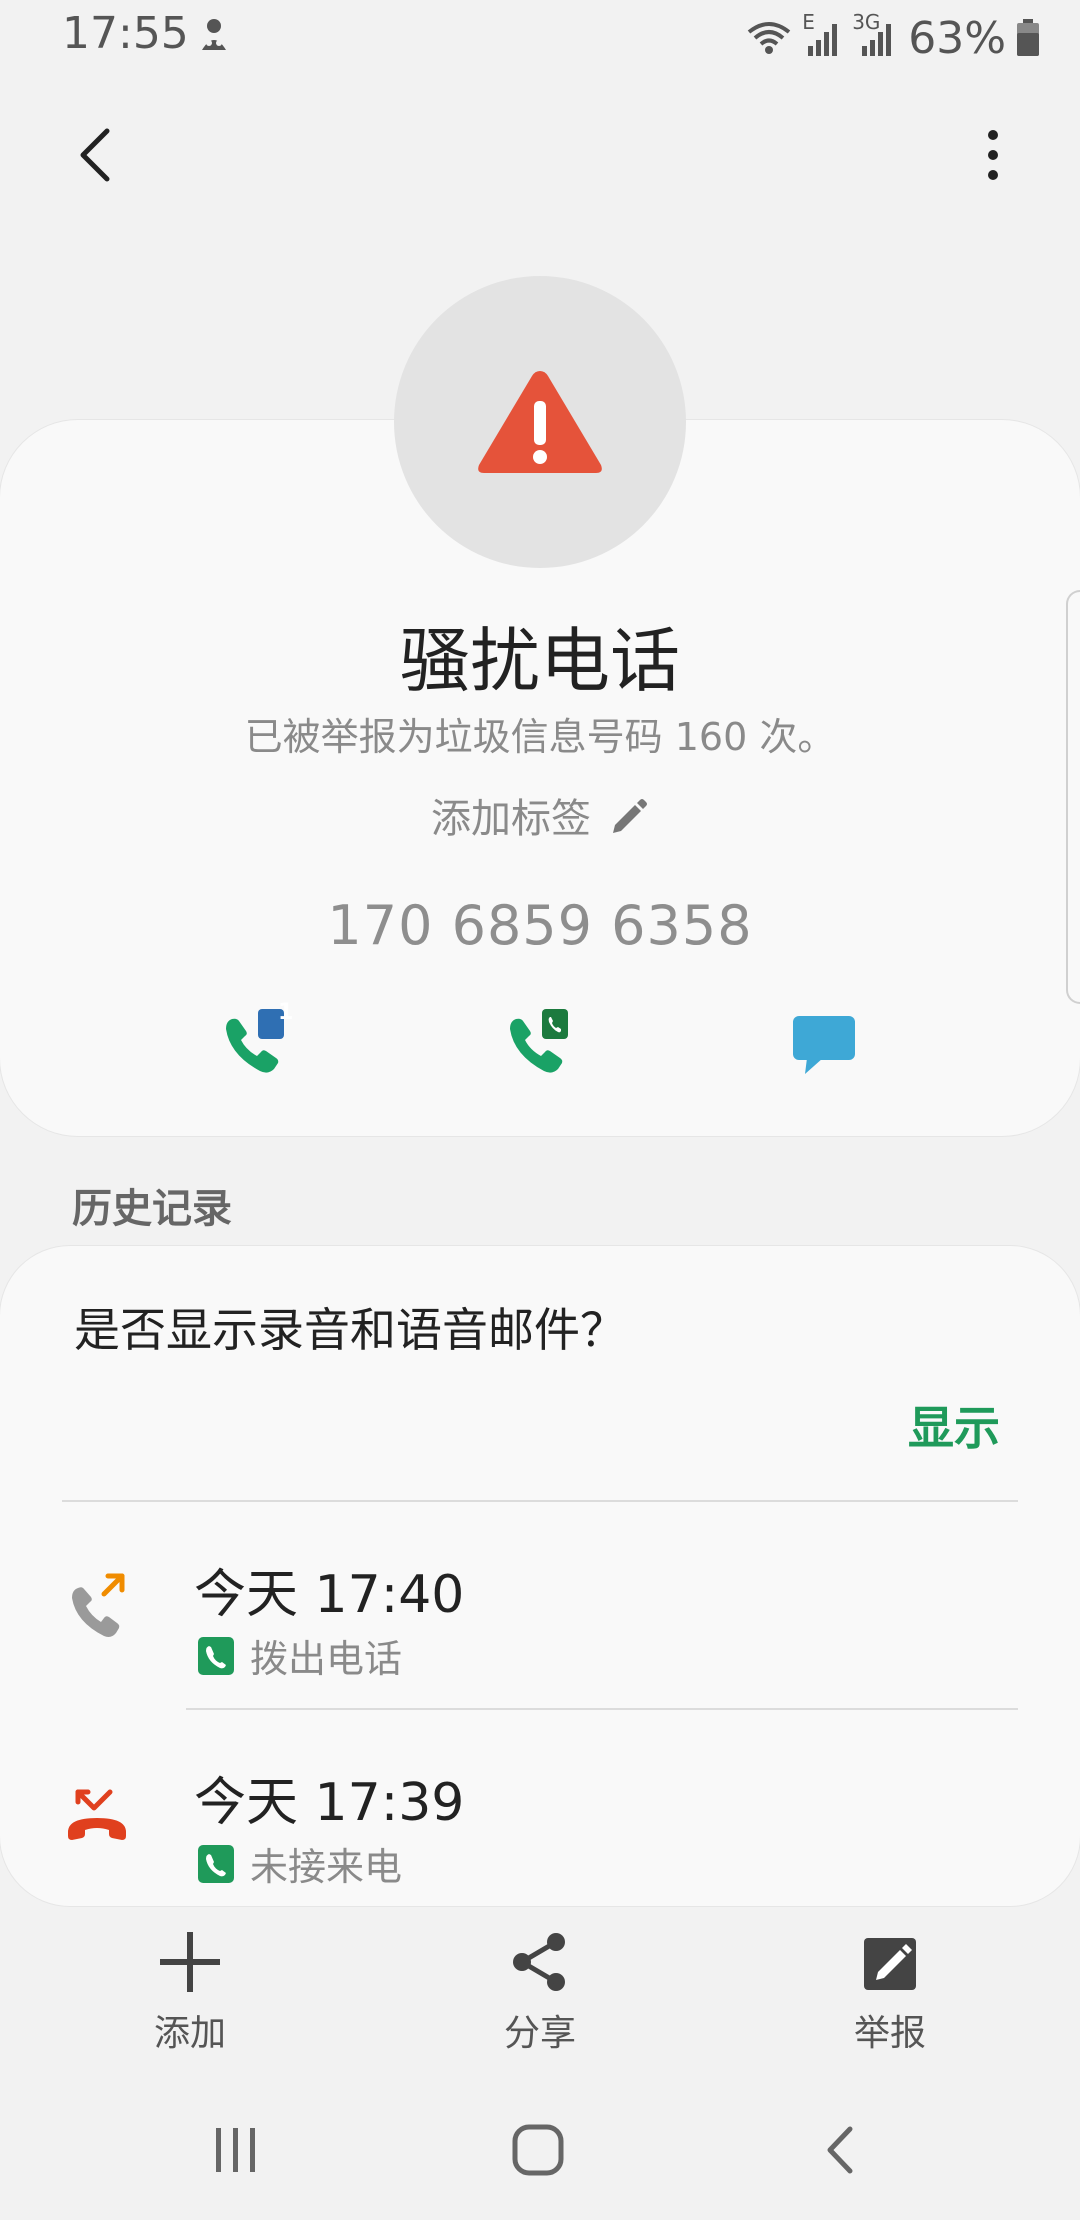 The height and width of the screenshot is (2220, 1080). I want to click on message-button, so click(824, 1045).